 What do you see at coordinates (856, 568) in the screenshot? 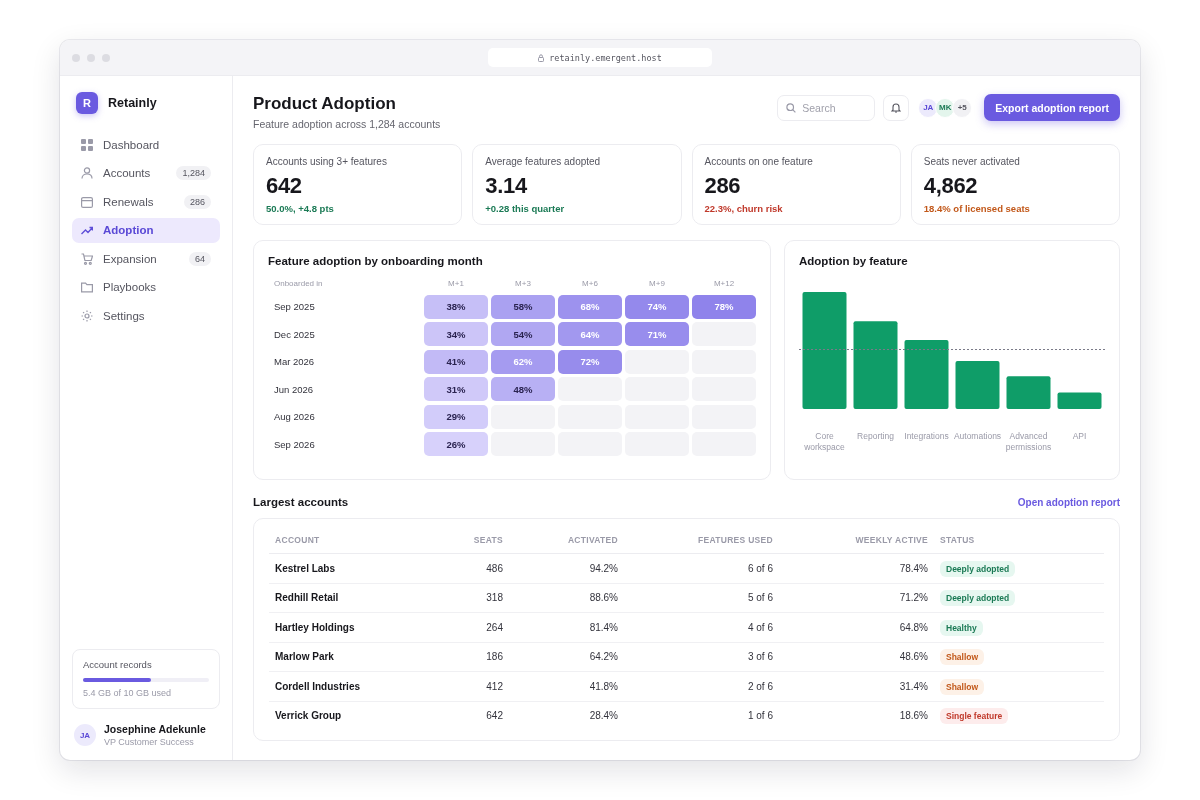
I see `table-cell: 78.4%` at bounding box center [856, 568].